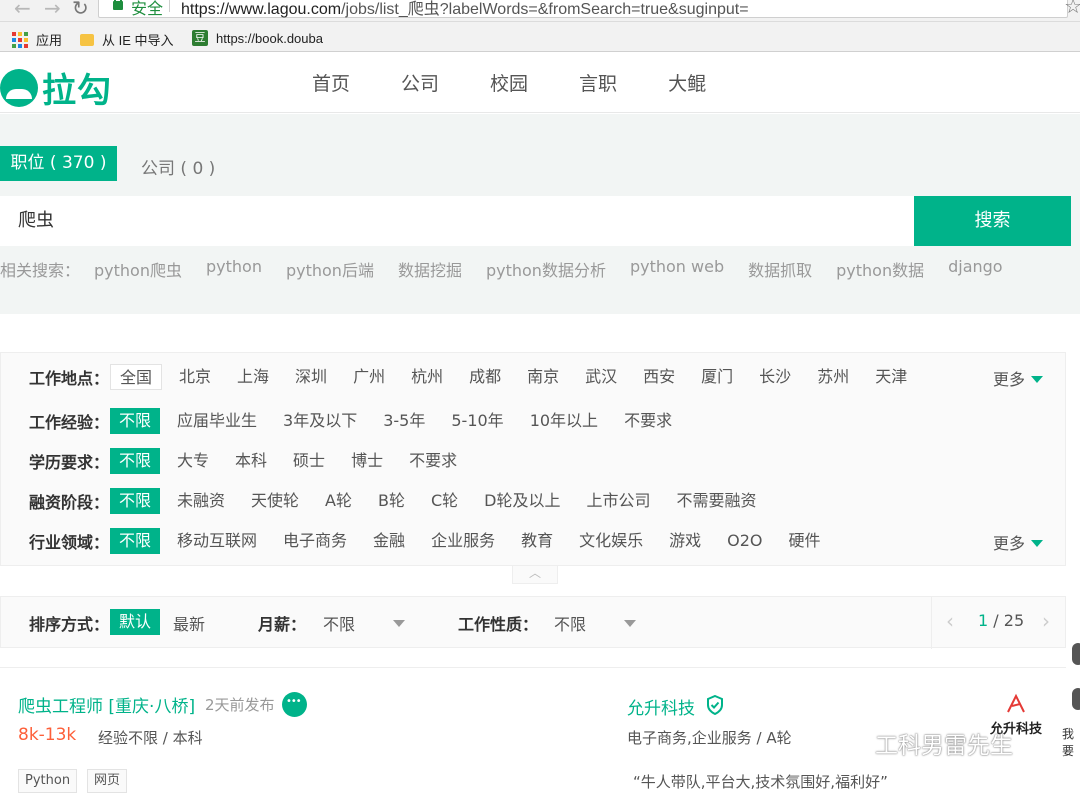 The image size is (1080, 793). What do you see at coordinates (833, 377) in the screenshot?
I see `filter-option: 苏州` at bounding box center [833, 377].